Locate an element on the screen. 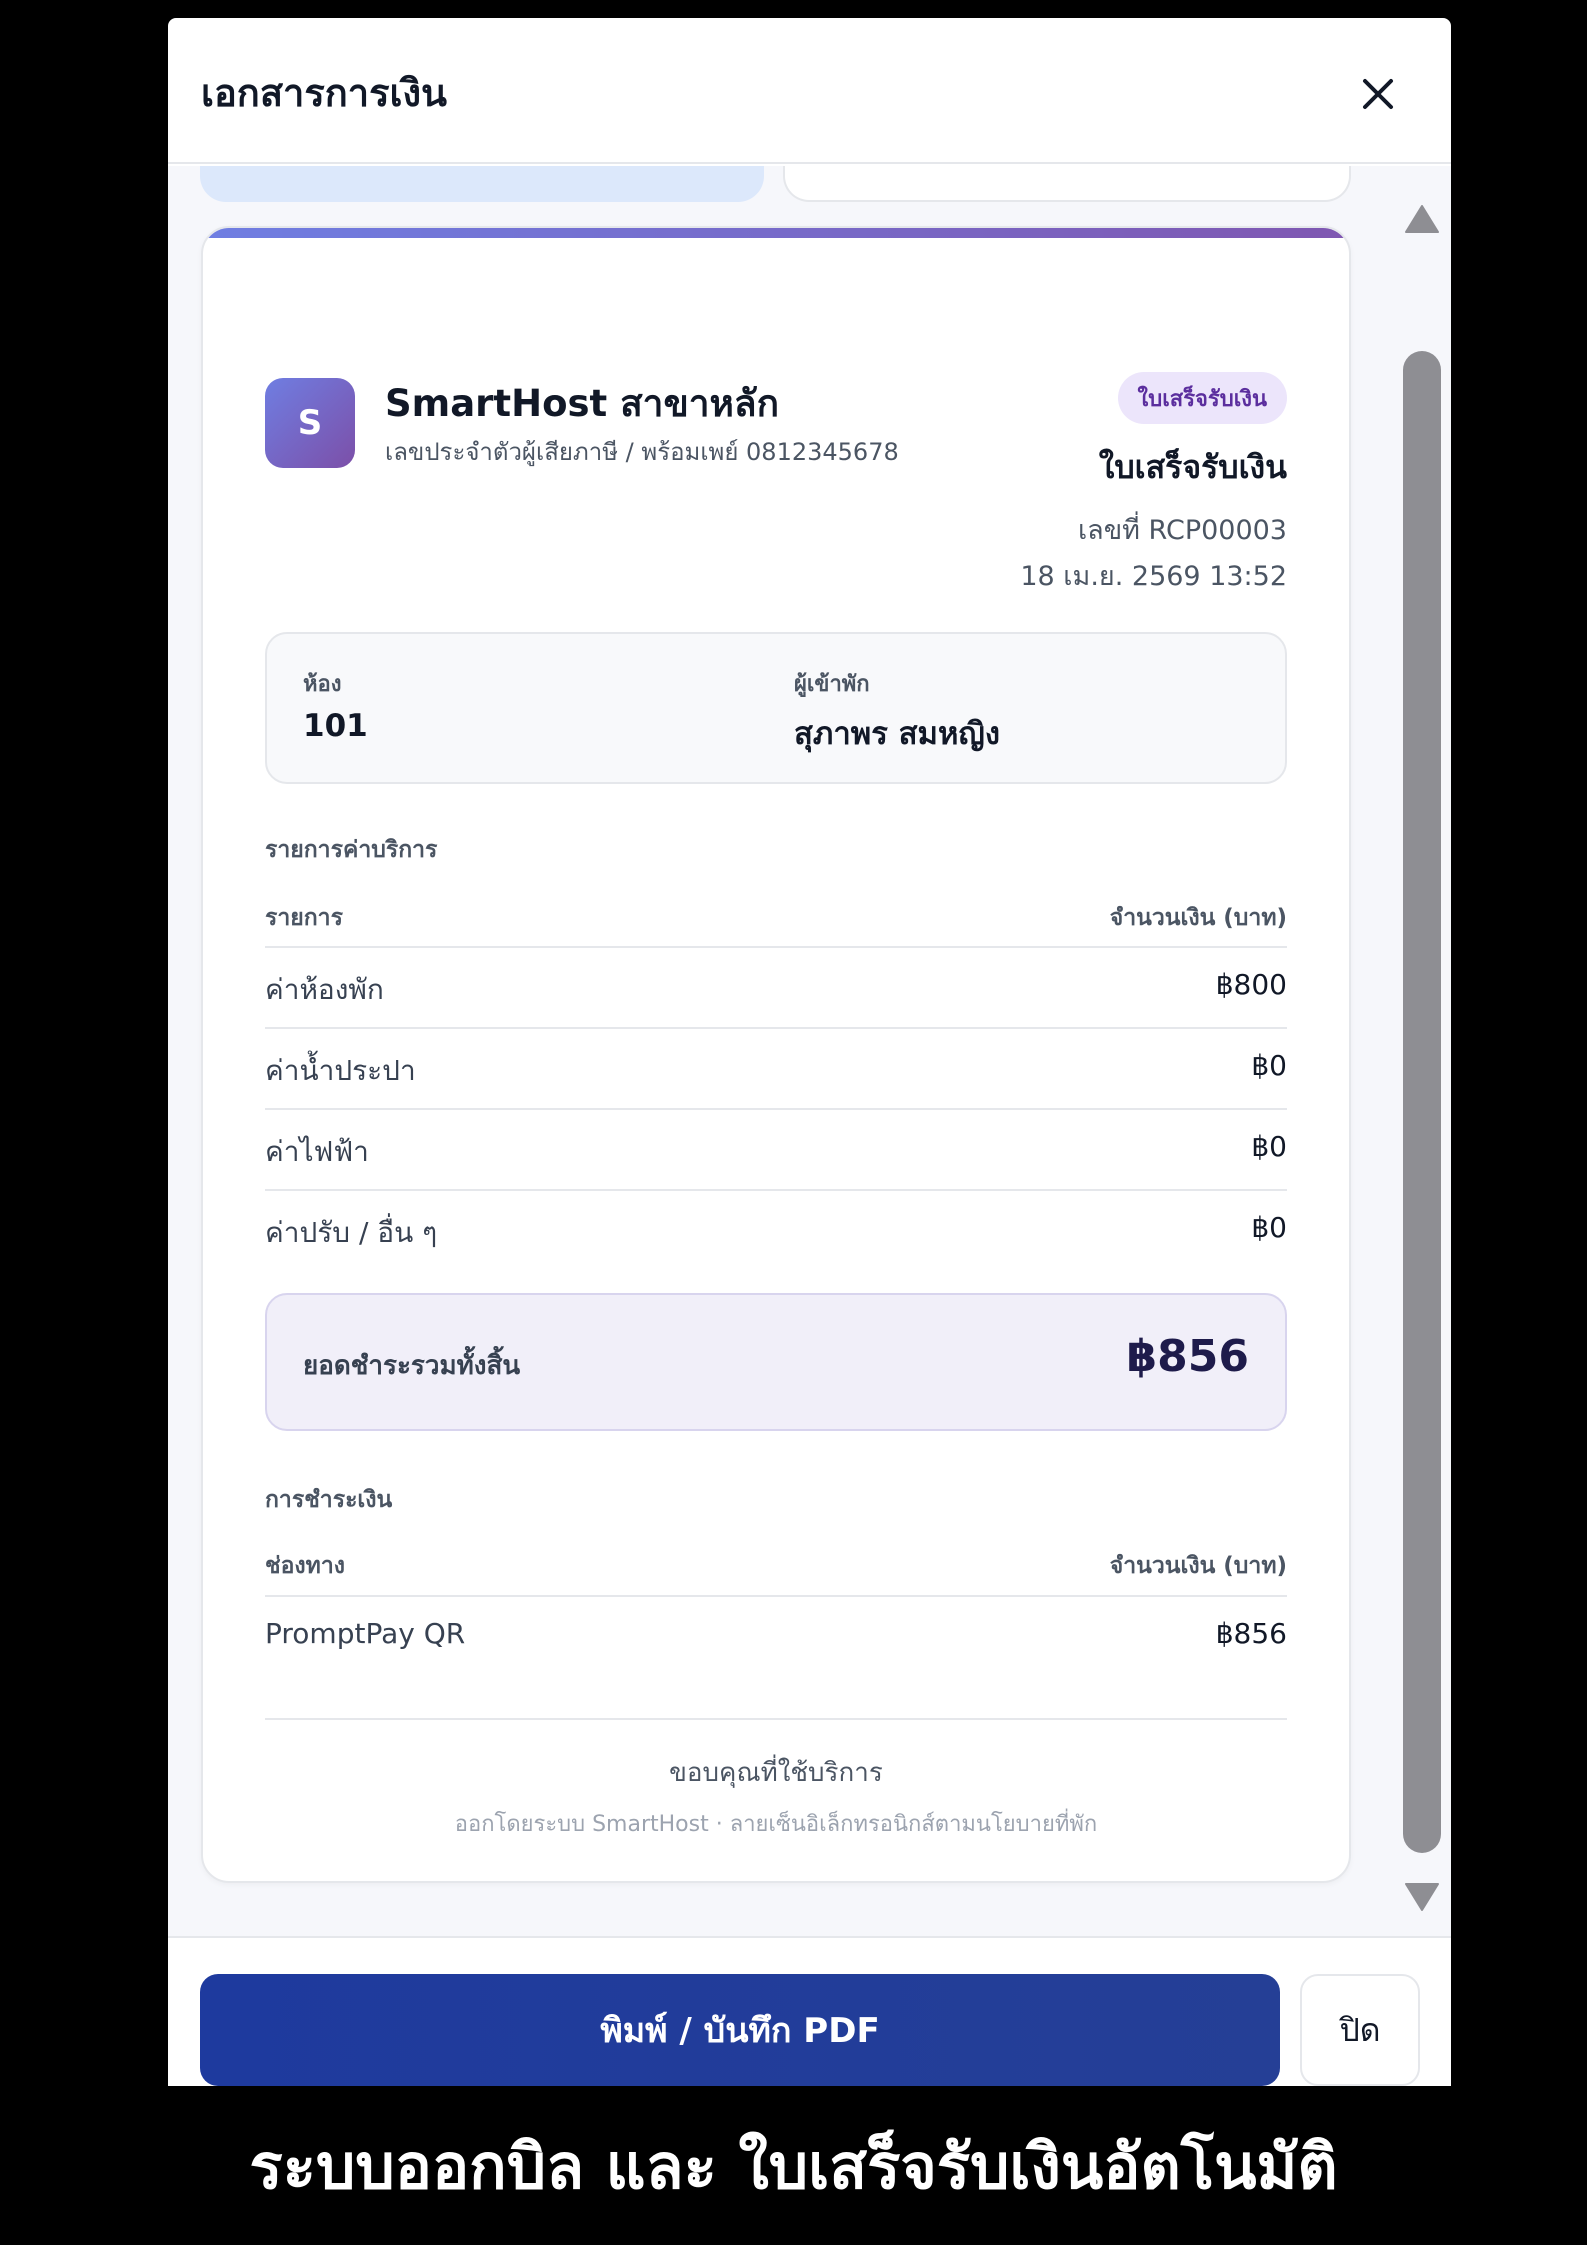  charges-col-item: รายการ is located at coordinates (304, 918).